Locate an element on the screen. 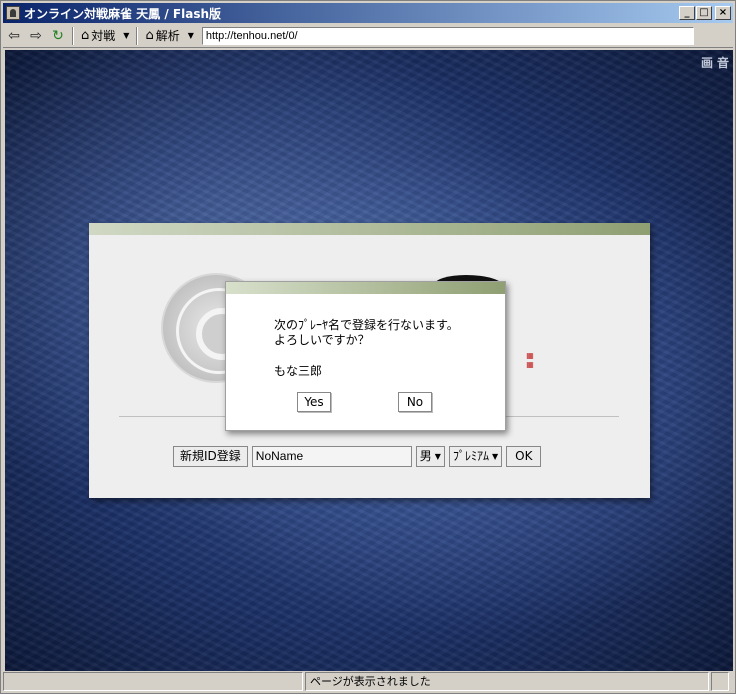 The image size is (736, 694). gender-select-value: 男 is located at coordinates (425, 455).